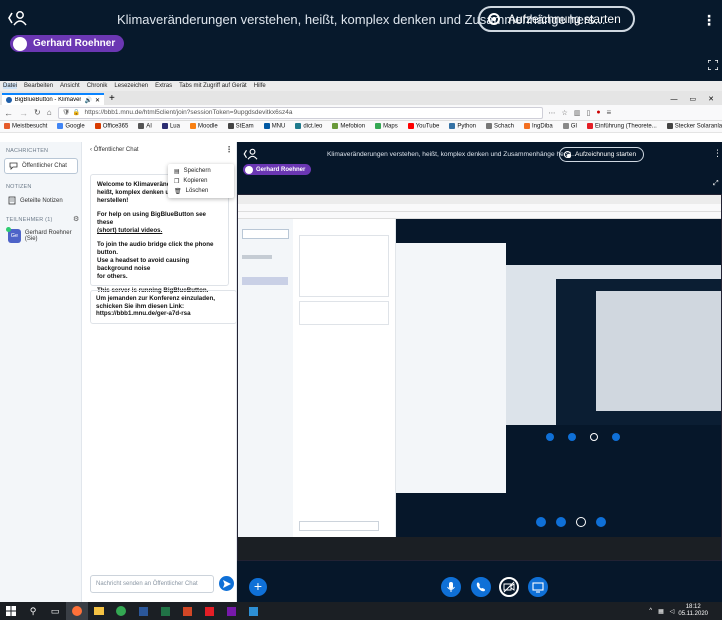 The image size is (722, 620). I want to click on bookmark-item: YouTube, so click(423, 126).